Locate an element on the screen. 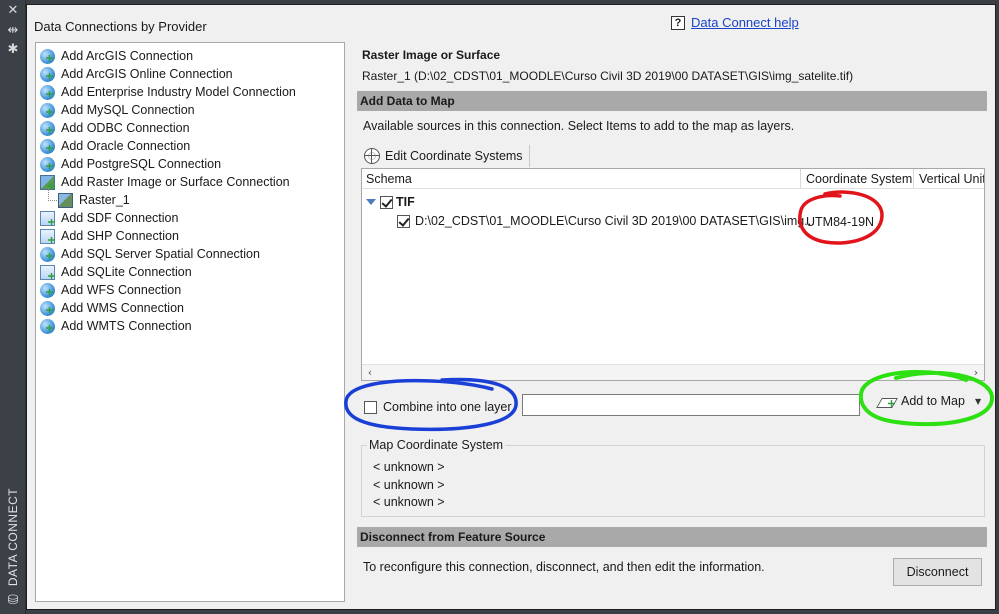 The height and width of the screenshot is (614, 999). strip-title: DATA CONNECT is located at coordinates (13, 537).